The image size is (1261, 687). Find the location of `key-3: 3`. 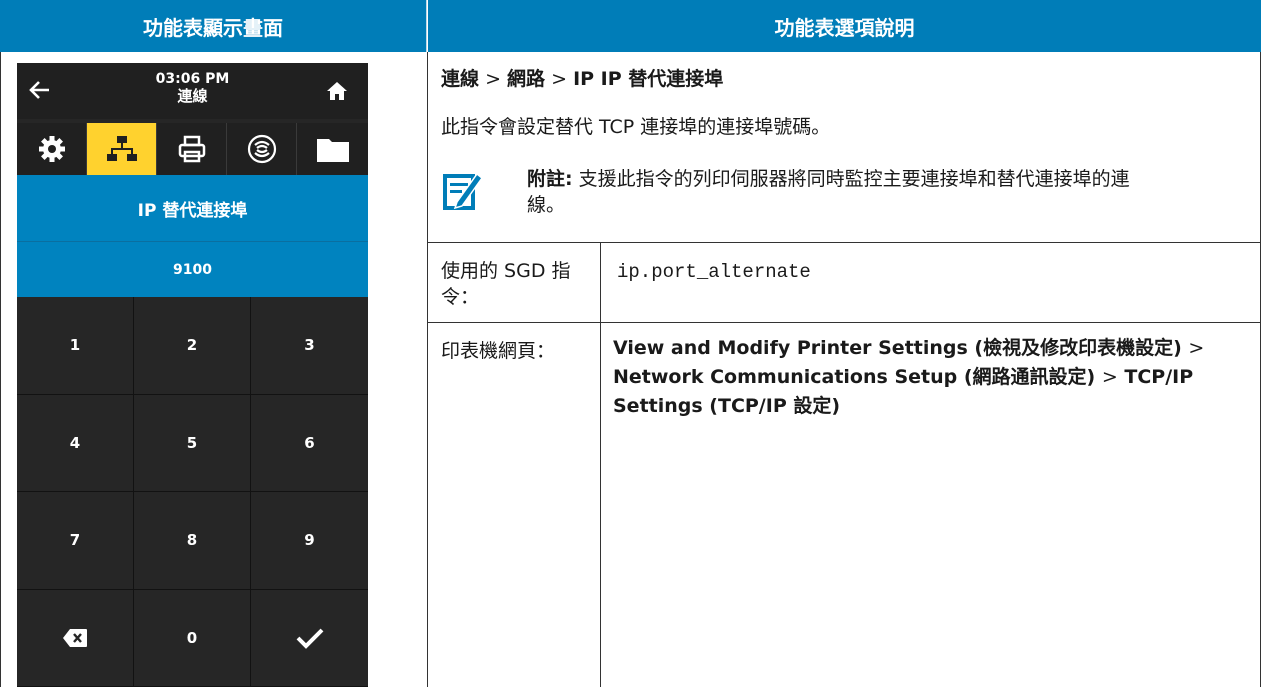

key-3: 3 is located at coordinates (309, 346).